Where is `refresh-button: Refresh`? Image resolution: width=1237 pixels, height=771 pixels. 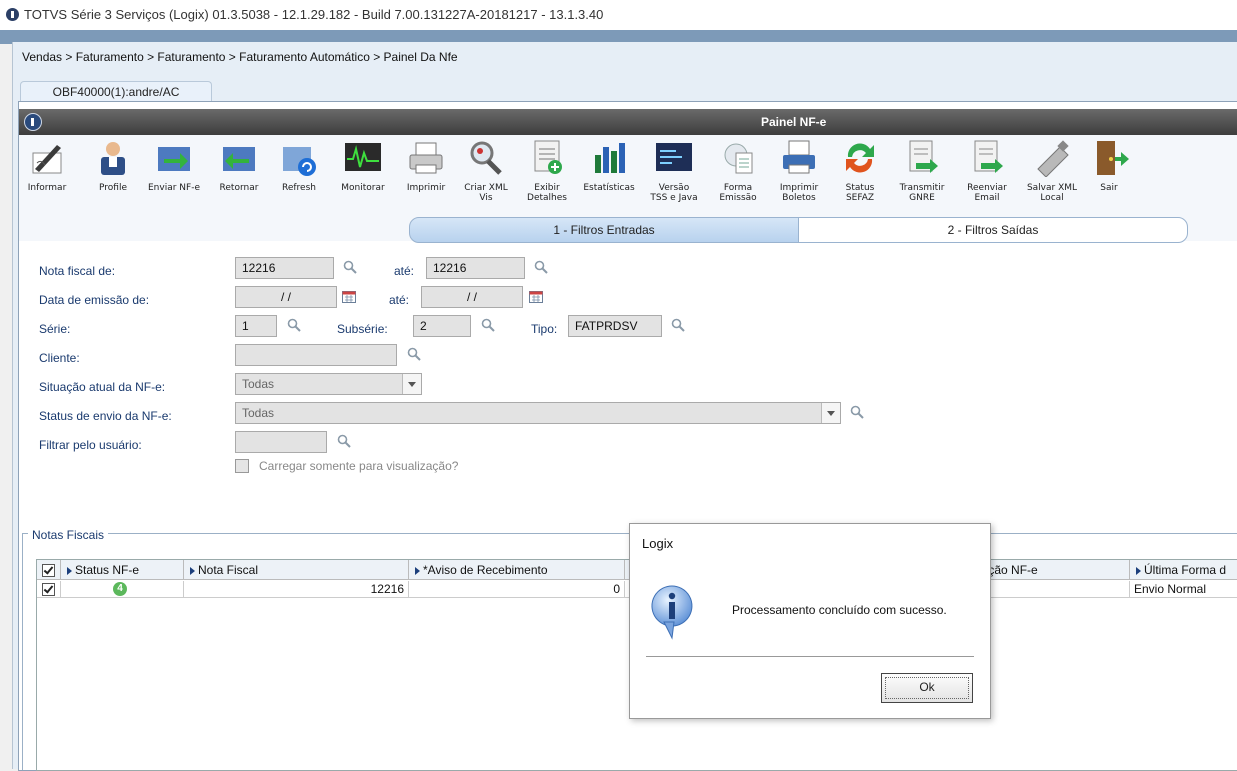
refresh-button: Refresh is located at coordinates (299, 176).